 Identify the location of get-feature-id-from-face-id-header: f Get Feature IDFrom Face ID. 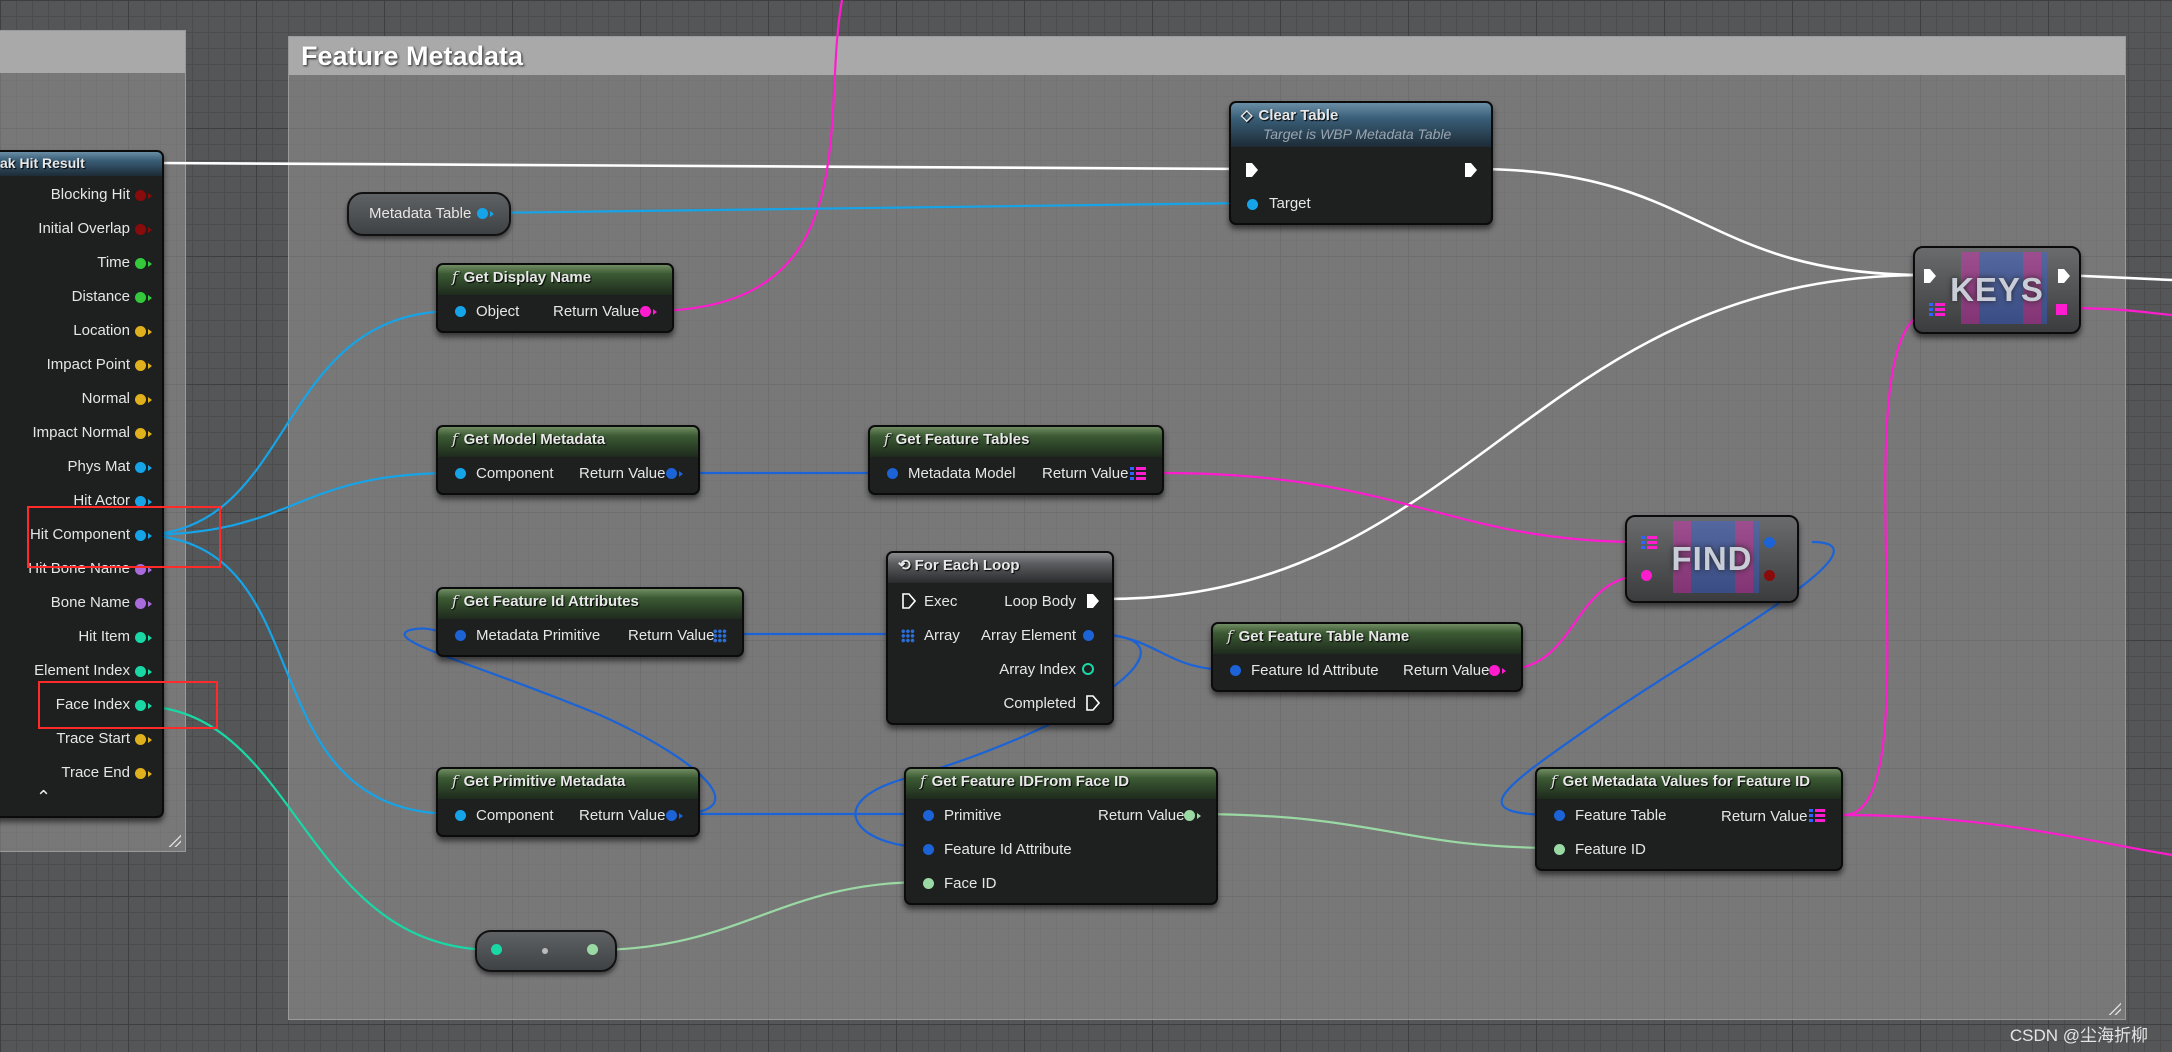
(1061, 784).